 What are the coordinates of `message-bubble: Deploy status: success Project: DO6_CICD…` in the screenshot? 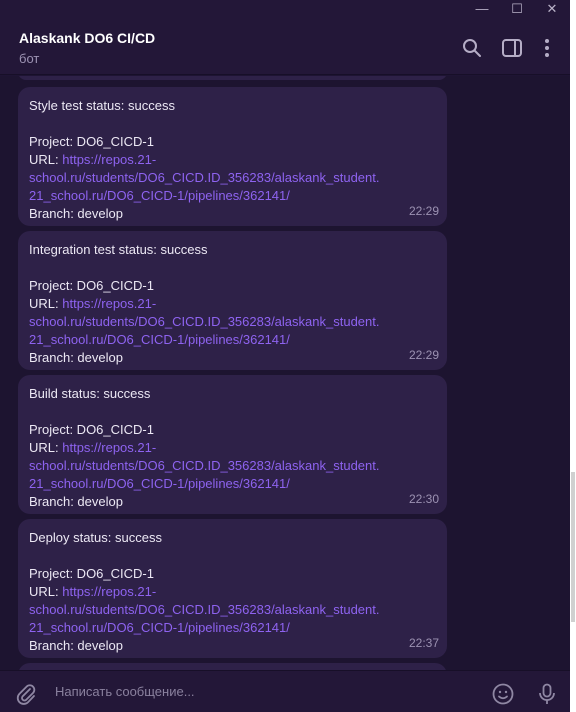 It's located at (232, 588).